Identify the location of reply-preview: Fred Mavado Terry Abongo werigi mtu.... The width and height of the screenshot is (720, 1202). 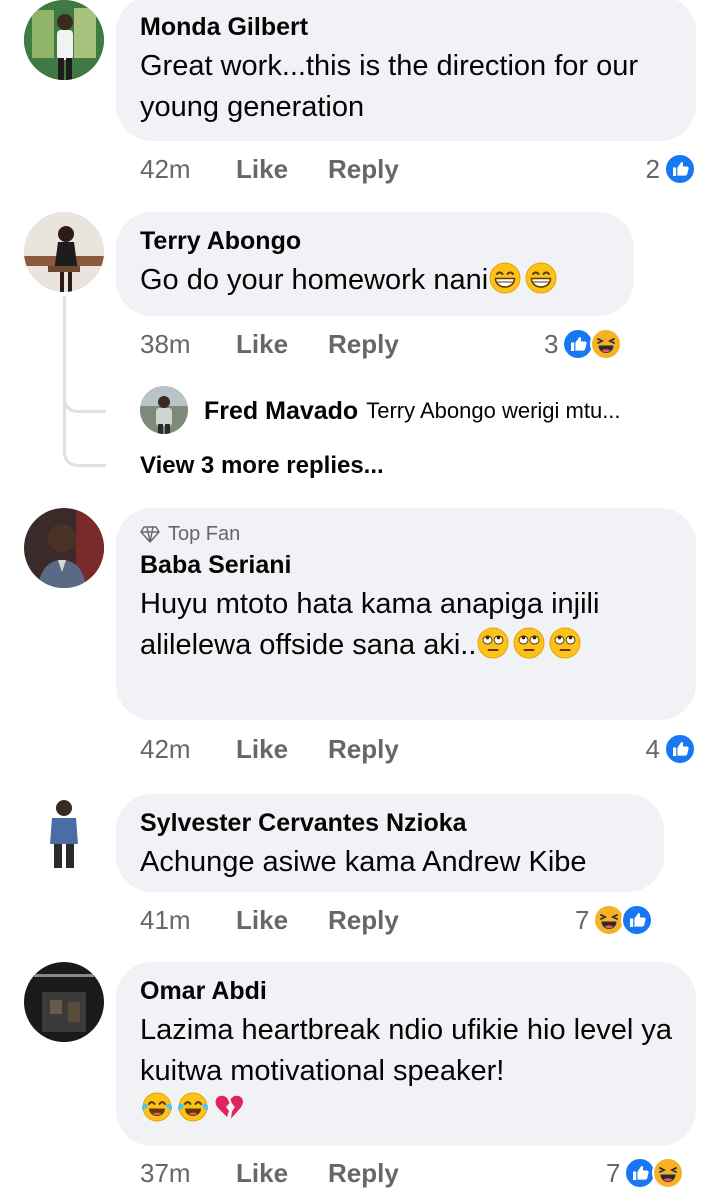
(412, 411).